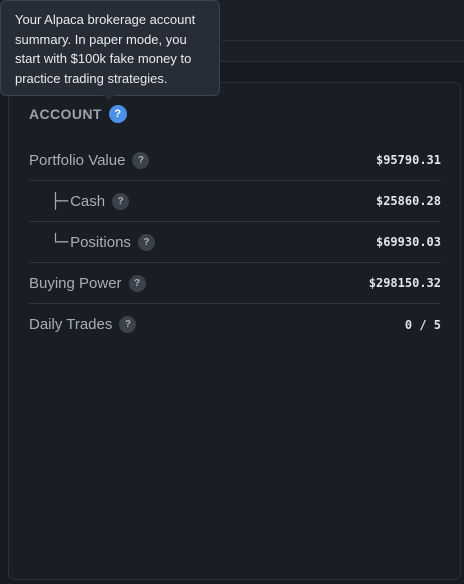 This screenshot has width=464, height=584. I want to click on account-row-daily-trades: Daily Trades ? 0 / 5, so click(235, 324).